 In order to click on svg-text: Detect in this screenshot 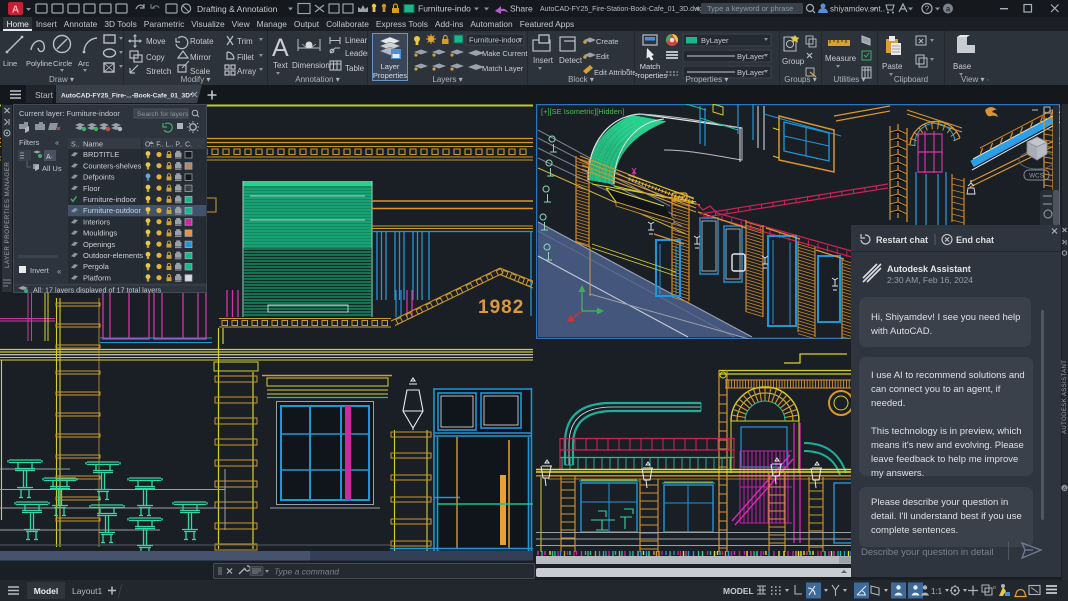, I will do `click(571, 60)`.